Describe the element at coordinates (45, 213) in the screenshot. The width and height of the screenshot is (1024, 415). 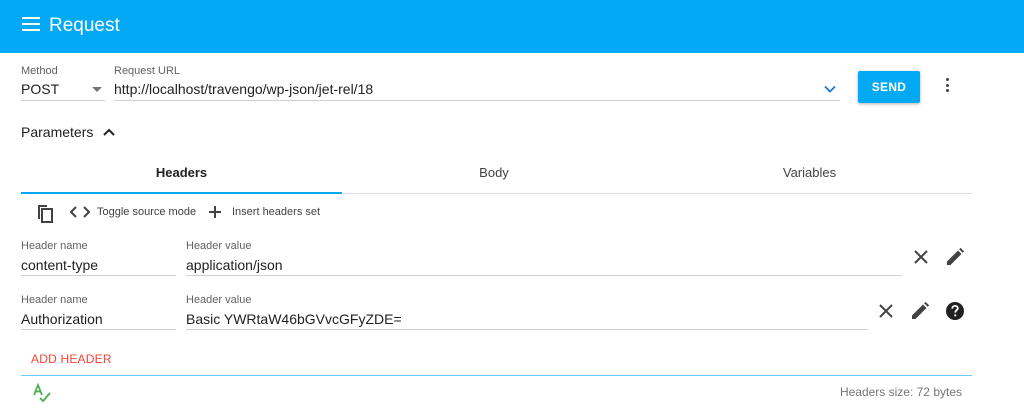
I see `copy-icon` at that location.